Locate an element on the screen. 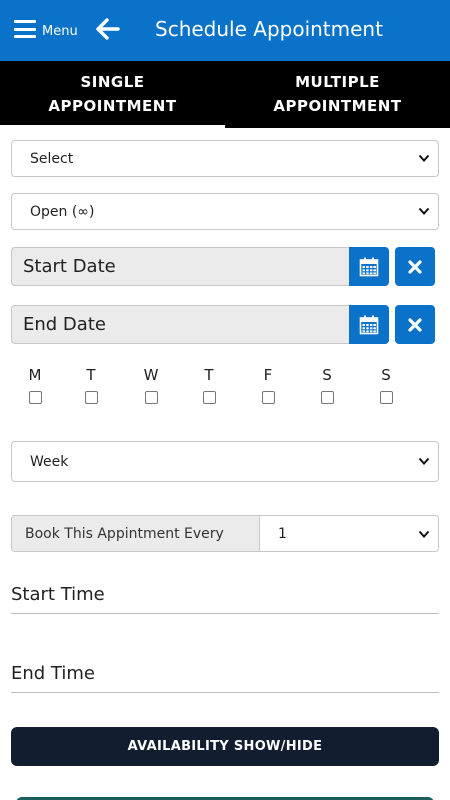 The height and width of the screenshot is (800, 450). book-every-select: 1 is located at coordinates (349, 533).